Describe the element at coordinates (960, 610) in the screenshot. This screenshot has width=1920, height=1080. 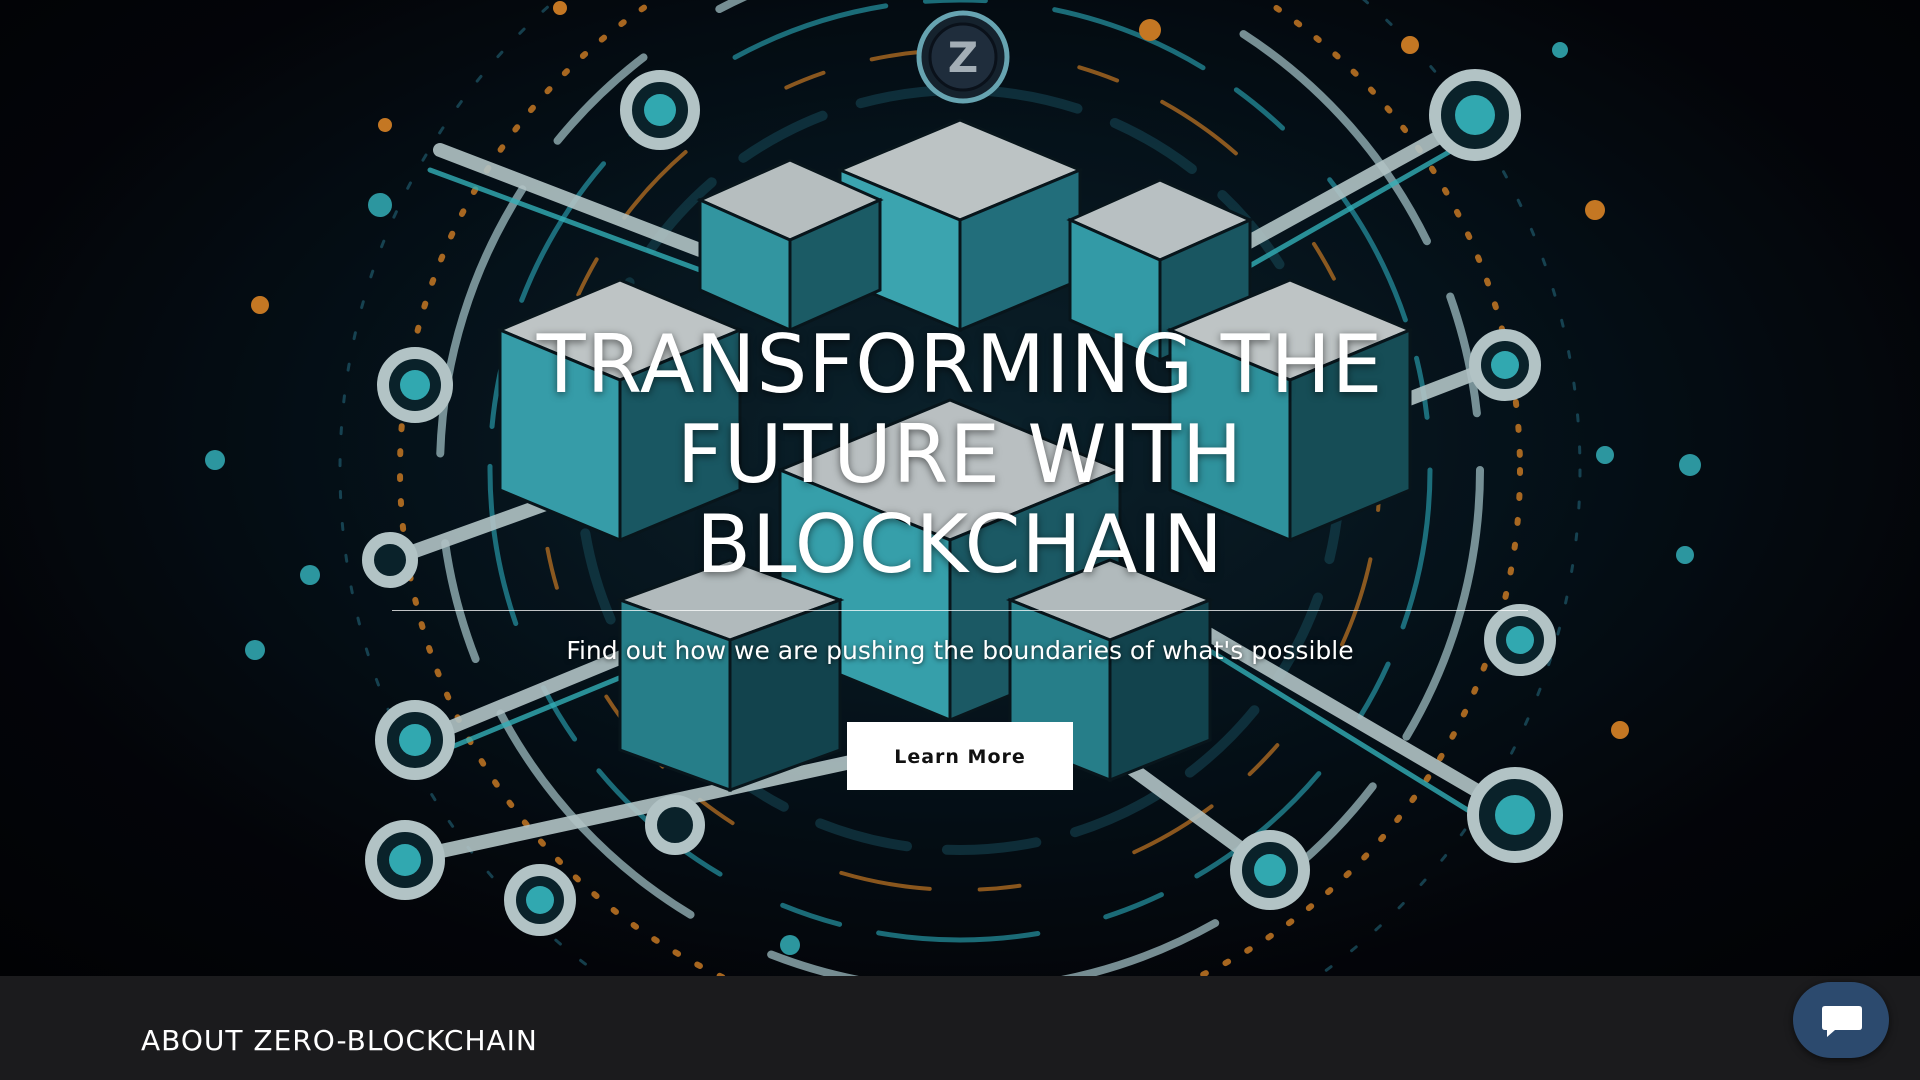
I see `hero-divider` at that location.